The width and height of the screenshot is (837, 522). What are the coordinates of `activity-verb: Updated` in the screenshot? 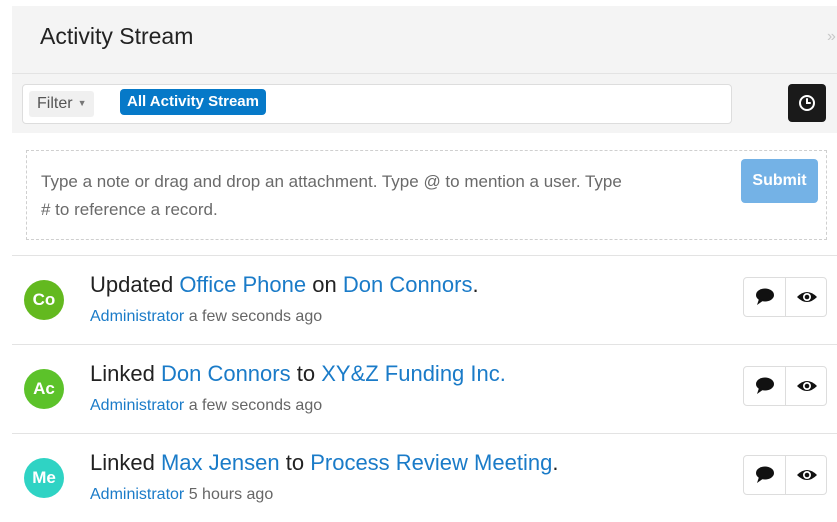 It's located at (132, 284).